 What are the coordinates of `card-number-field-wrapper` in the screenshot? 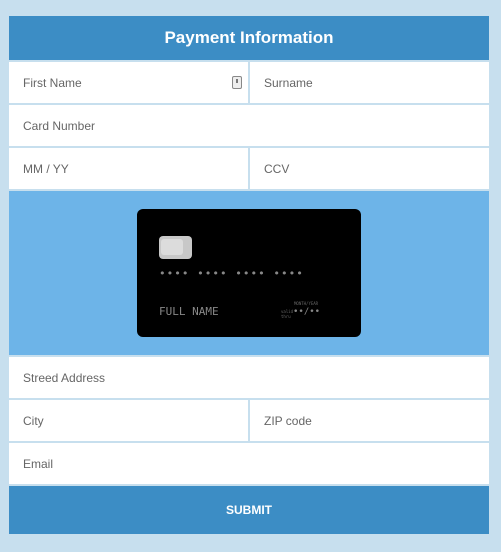 It's located at (249, 125).